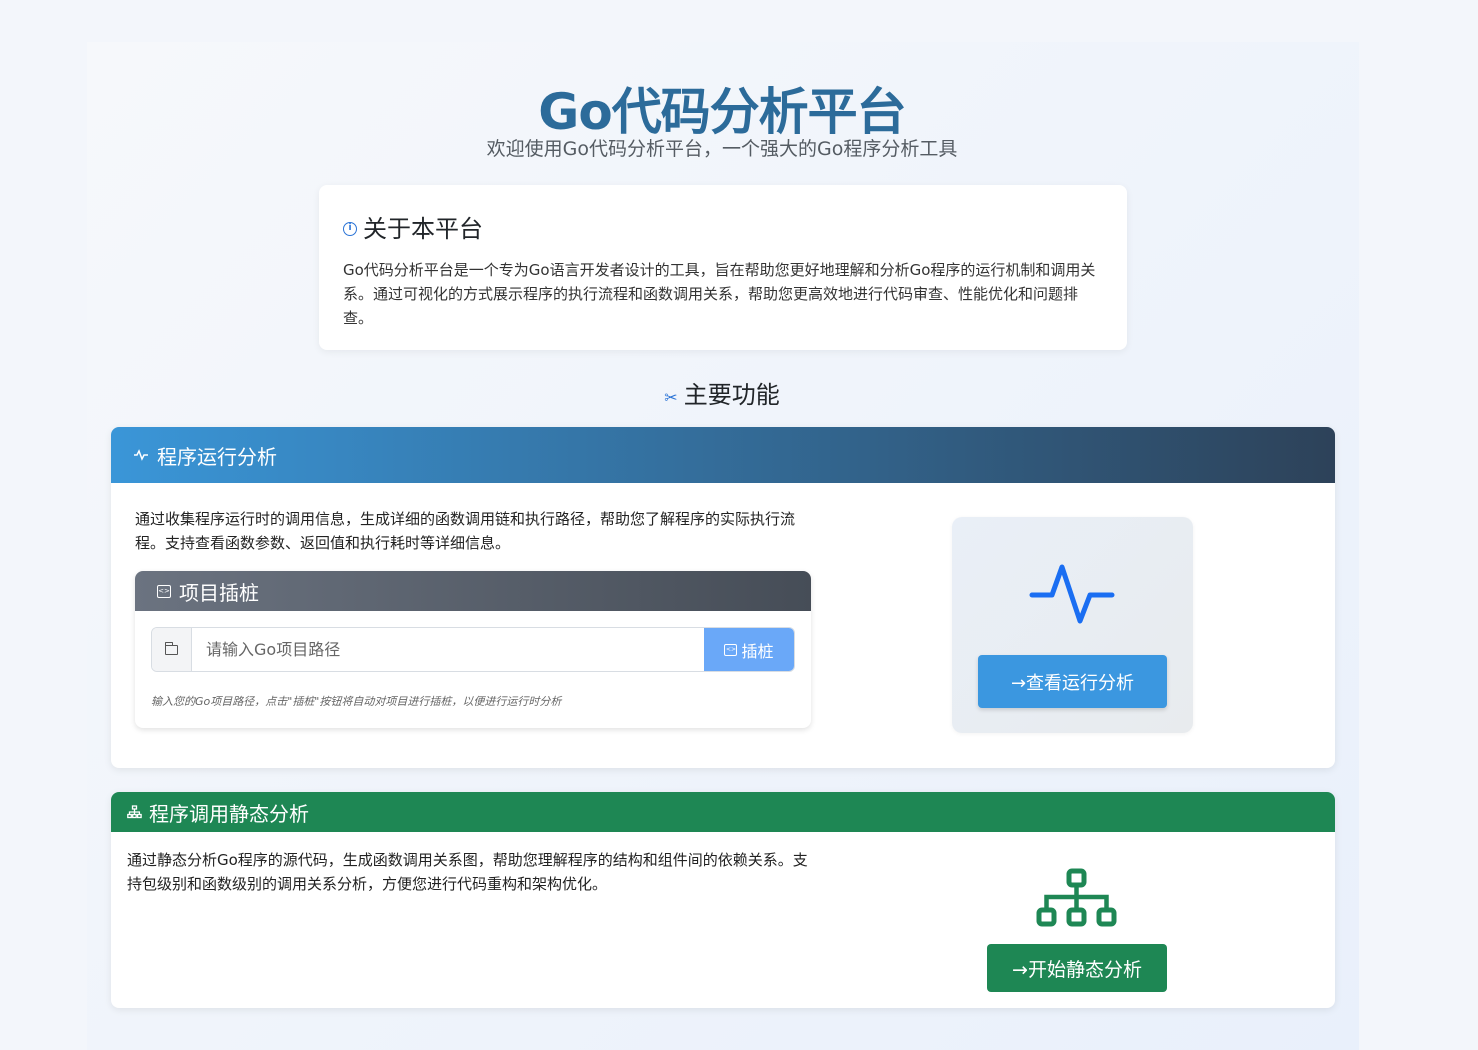  Describe the element at coordinates (722, 149) in the screenshot. I see `page-subtitle: 欢迎使用Go代码分析平台，一个强大的Go程序分析工具` at that location.